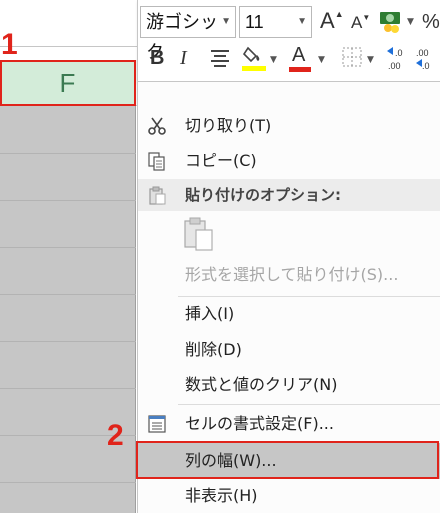 Image resolution: width=440 pixels, height=513 pixels. Describe the element at coordinates (289, 495) in the screenshot. I see `menu-item-hide: 非表示(H)` at that location.